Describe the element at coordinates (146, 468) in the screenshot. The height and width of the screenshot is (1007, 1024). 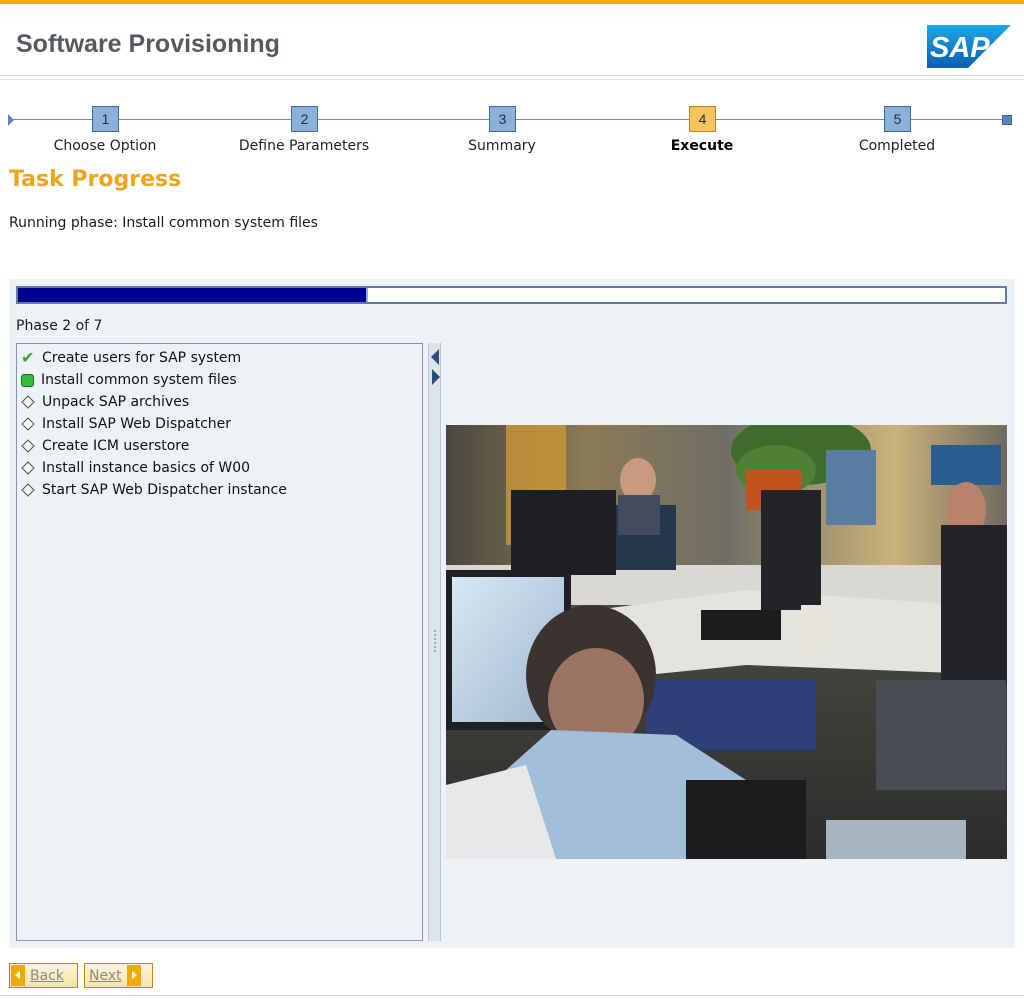
I see `task-label: Install instance basics of W00` at that location.